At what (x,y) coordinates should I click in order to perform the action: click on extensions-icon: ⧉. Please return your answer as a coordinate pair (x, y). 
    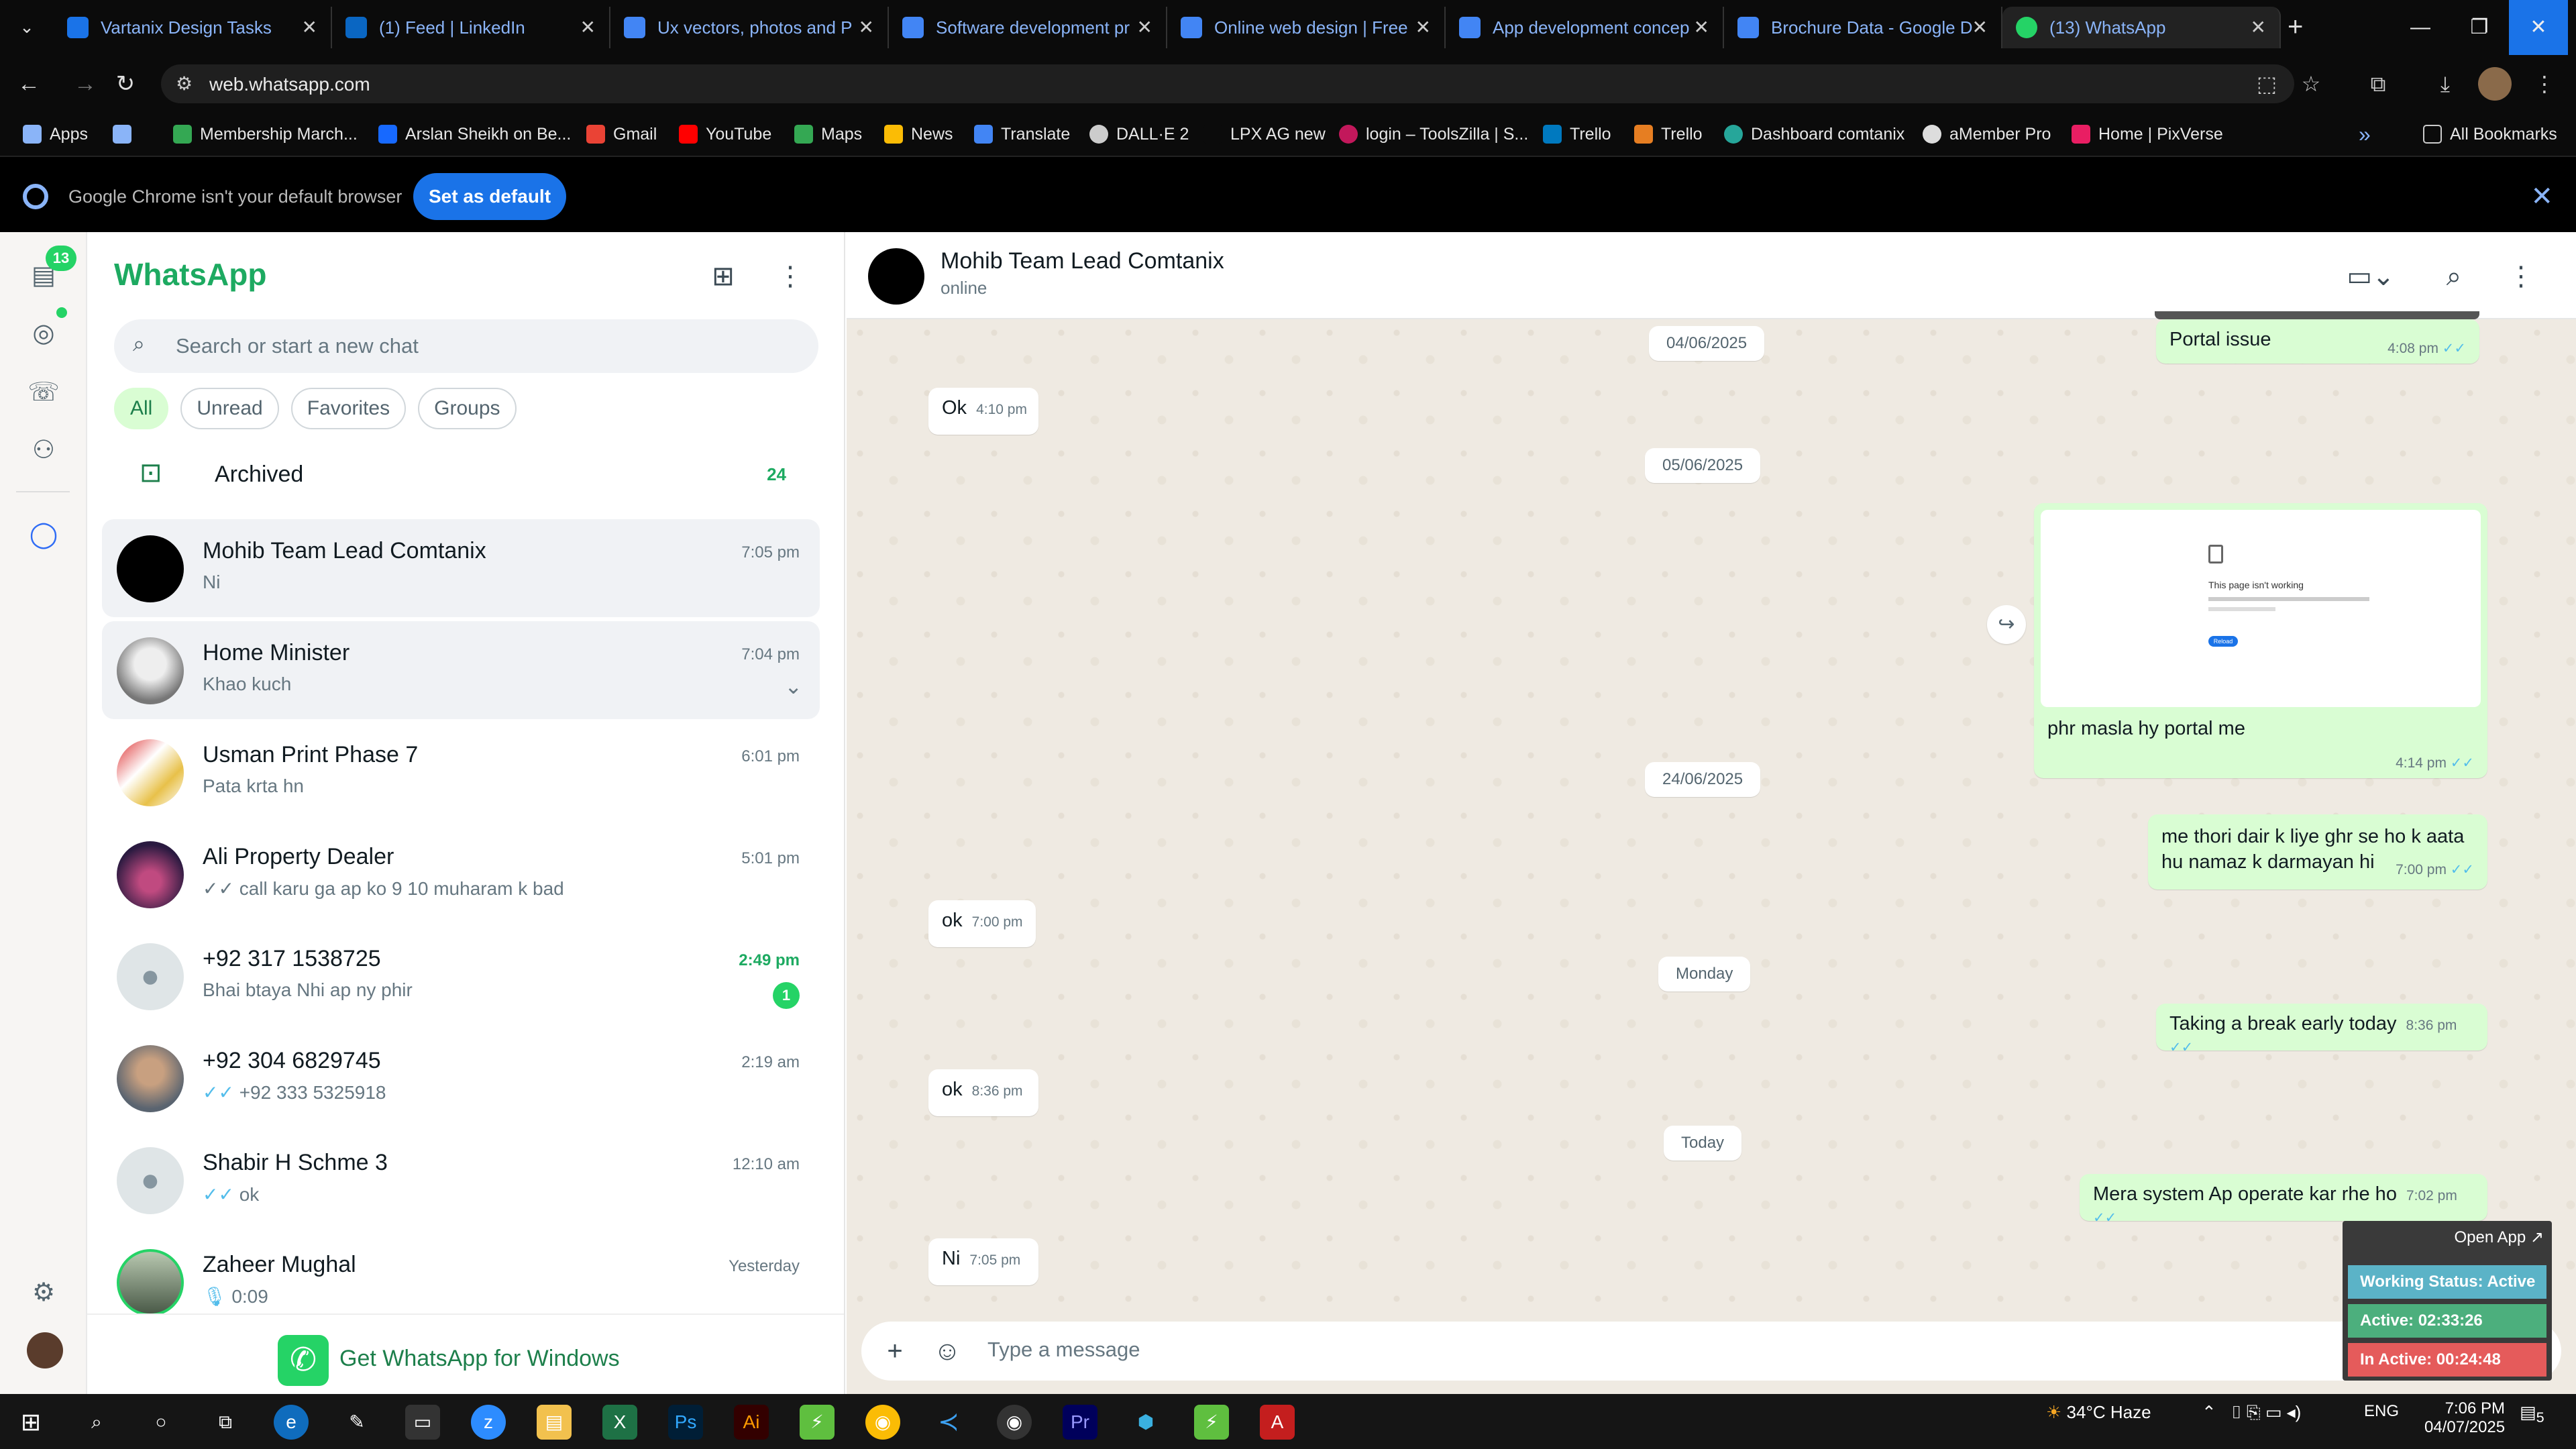
    Looking at the image, I should click on (2378, 84).